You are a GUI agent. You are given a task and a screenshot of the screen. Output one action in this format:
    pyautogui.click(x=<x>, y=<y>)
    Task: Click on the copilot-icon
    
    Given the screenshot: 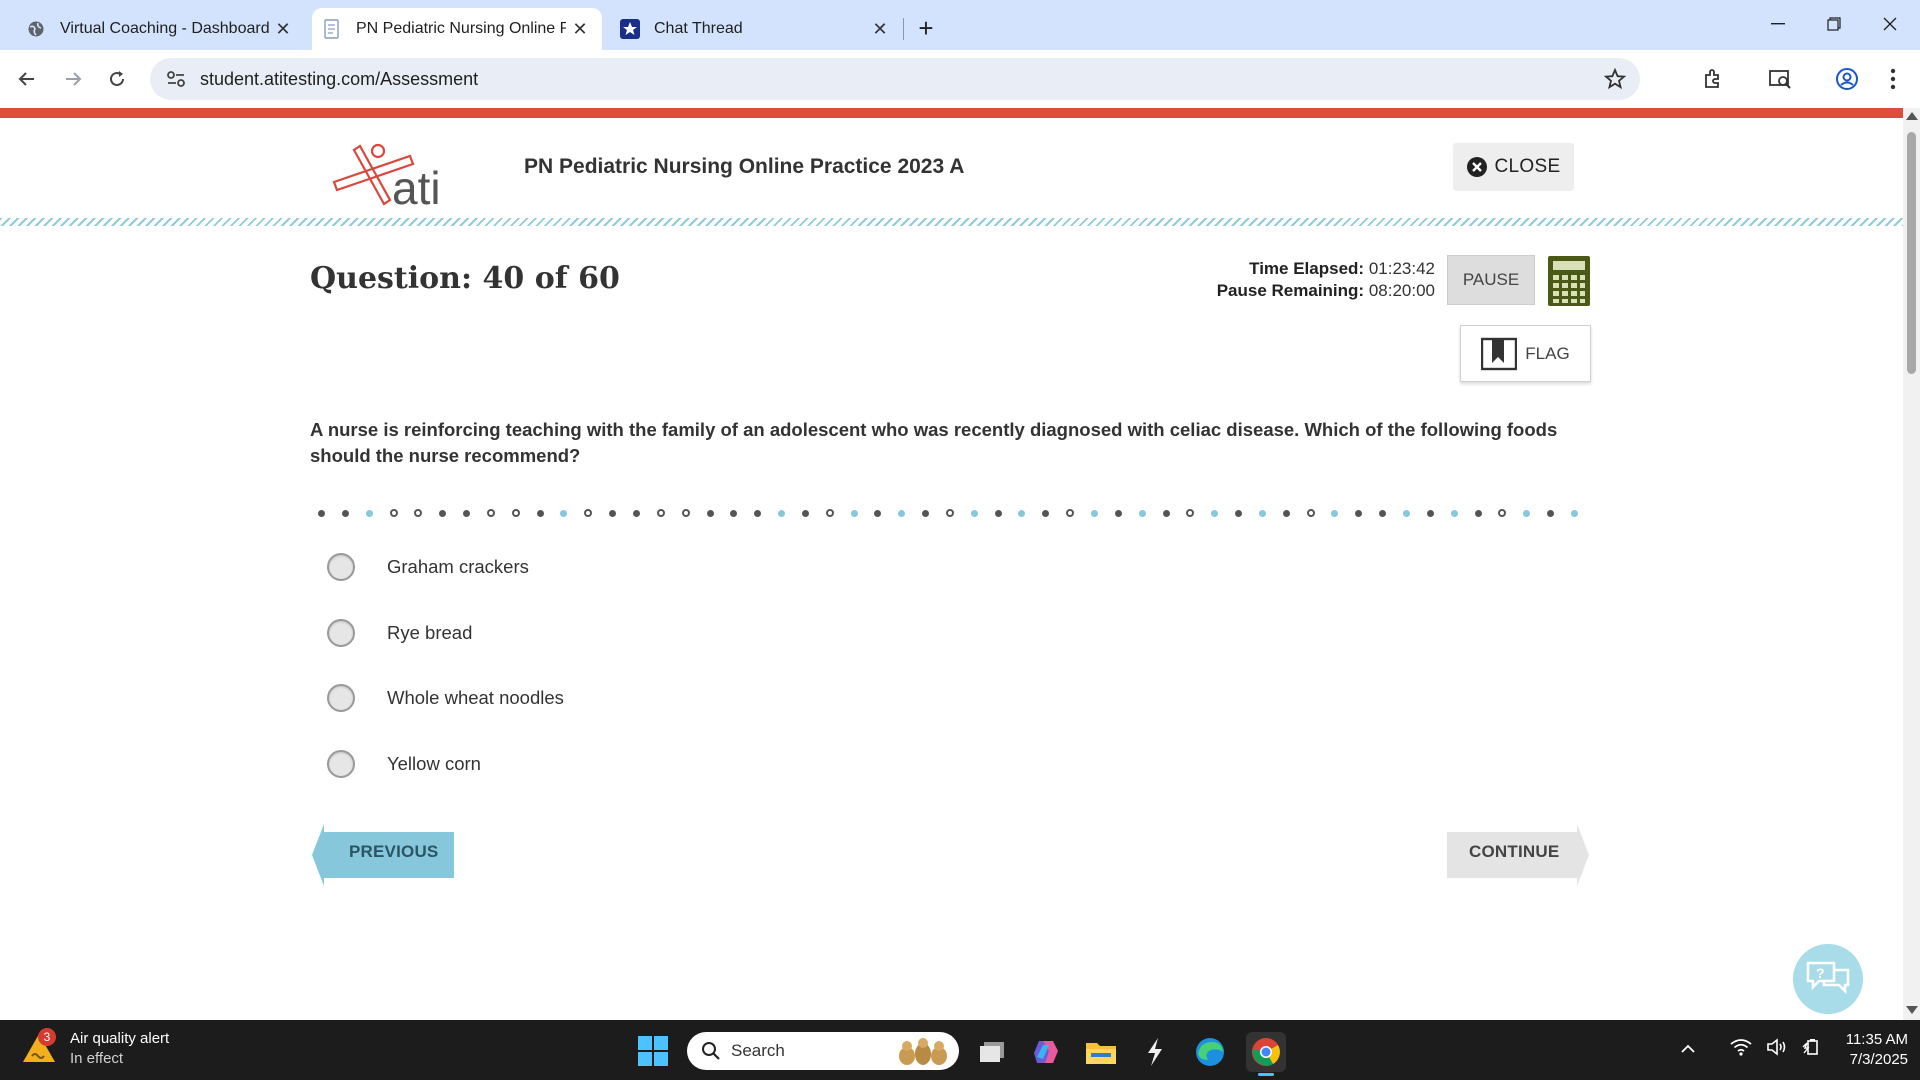 What is the action you would take?
    pyautogui.click(x=1046, y=1052)
    